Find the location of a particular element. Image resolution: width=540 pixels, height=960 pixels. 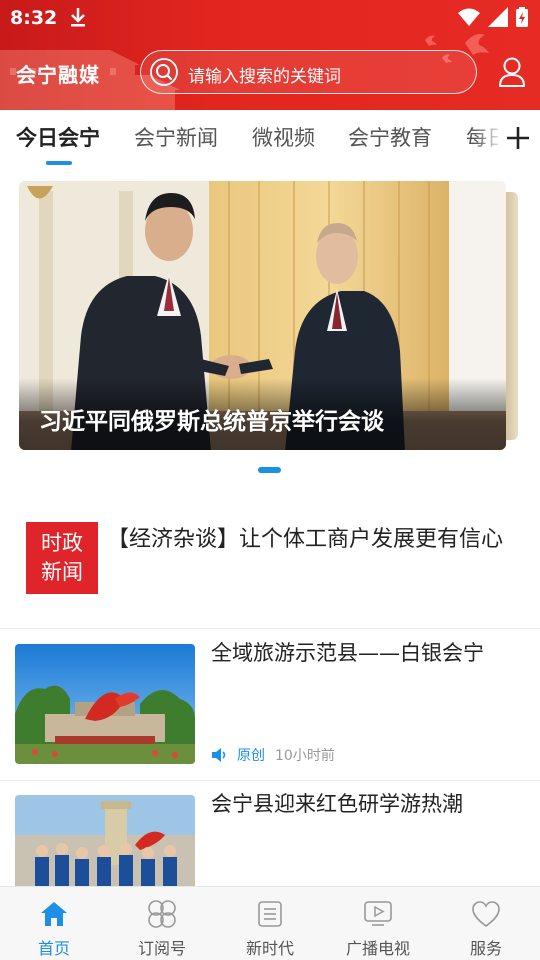

banner-caption: 习近平同俄罗斯总统普京举行会谈 is located at coordinates (211, 422).